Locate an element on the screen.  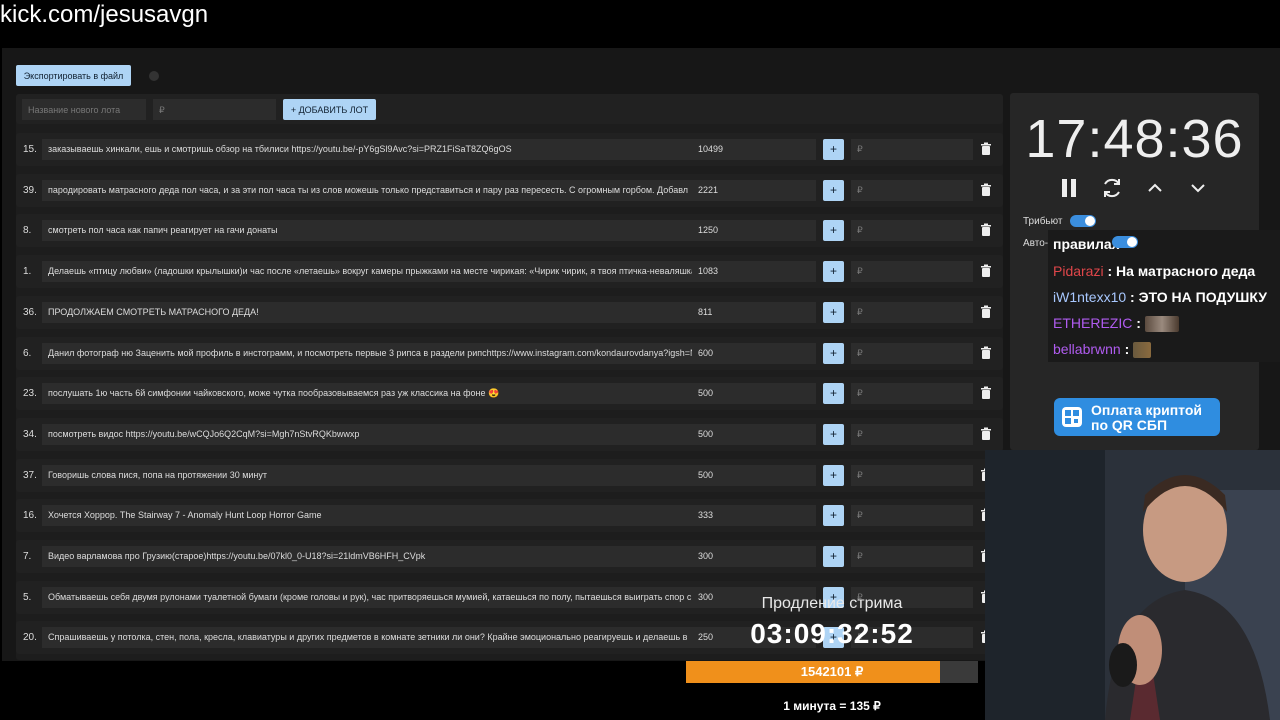
lot-number: 8. is located at coordinates (27, 231).